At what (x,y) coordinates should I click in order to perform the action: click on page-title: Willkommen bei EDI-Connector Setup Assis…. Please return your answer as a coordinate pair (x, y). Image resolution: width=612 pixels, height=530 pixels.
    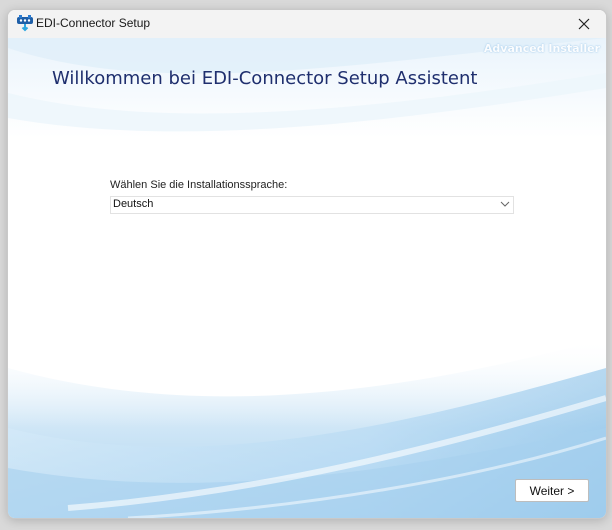
    Looking at the image, I should click on (265, 78).